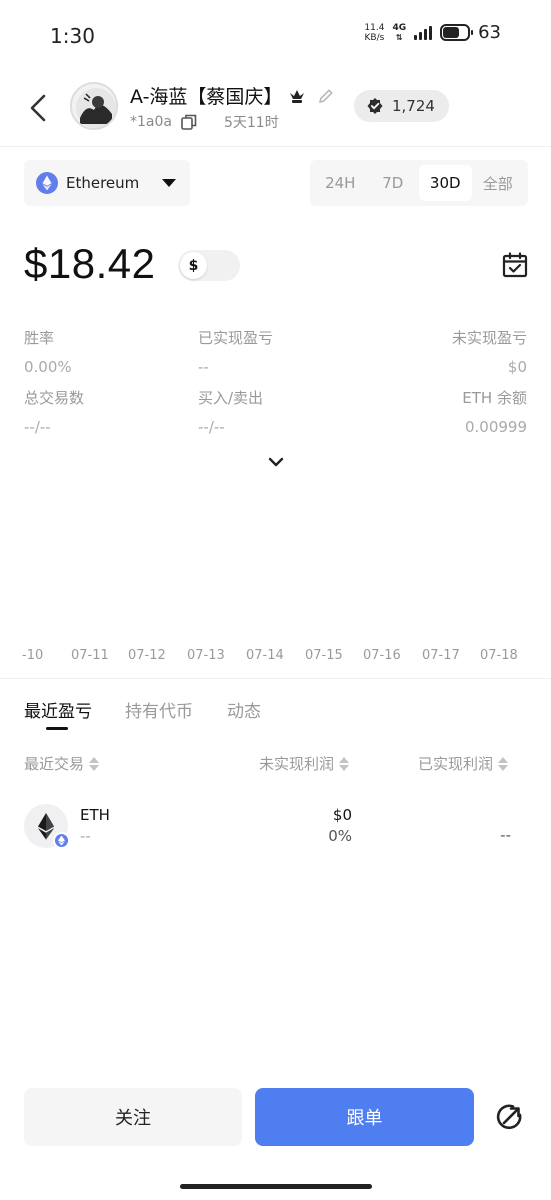 The height and width of the screenshot is (1200, 551). Describe the element at coordinates (251, 123) in the screenshot. I see `wallet-age: 5天11时` at that location.